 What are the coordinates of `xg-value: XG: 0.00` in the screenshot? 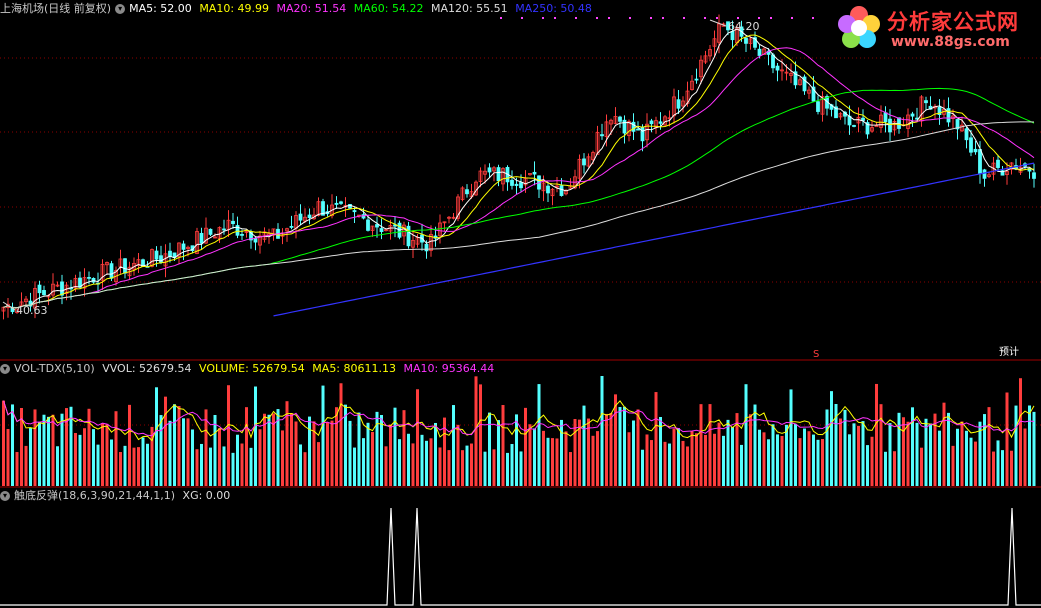 It's located at (206, 495).